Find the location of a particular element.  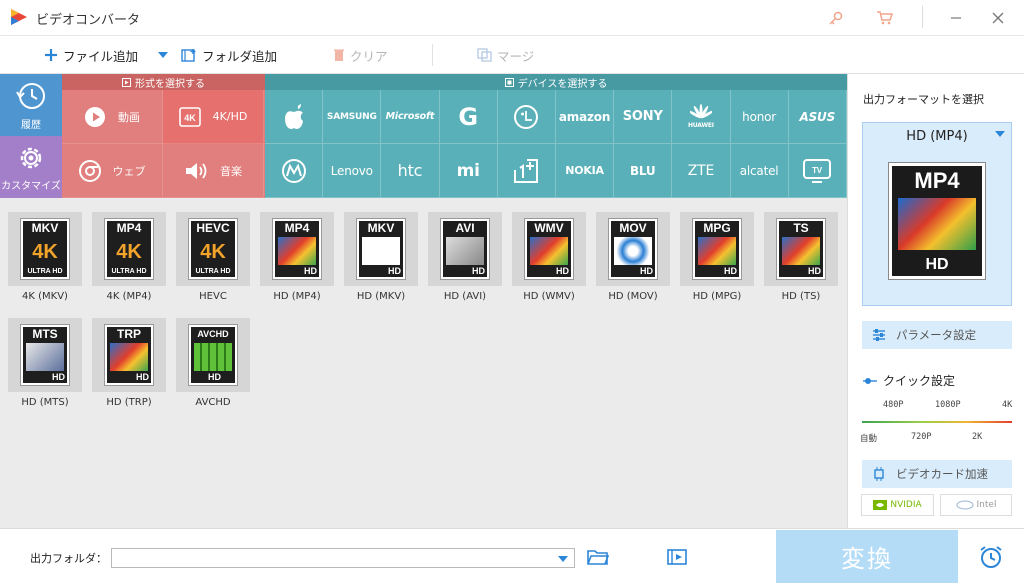

format-tile-label: HD (MP4) is located at coordinates (297, 296).